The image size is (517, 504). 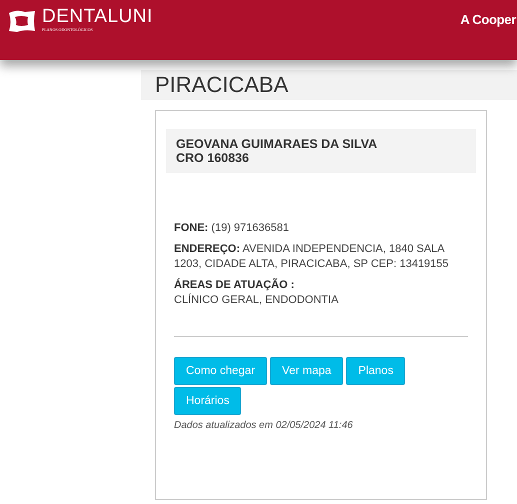 What do you see at coordinates (208, 401) in the screenshot?
I see `action-button: Horários` at bounding box center [208, 401].